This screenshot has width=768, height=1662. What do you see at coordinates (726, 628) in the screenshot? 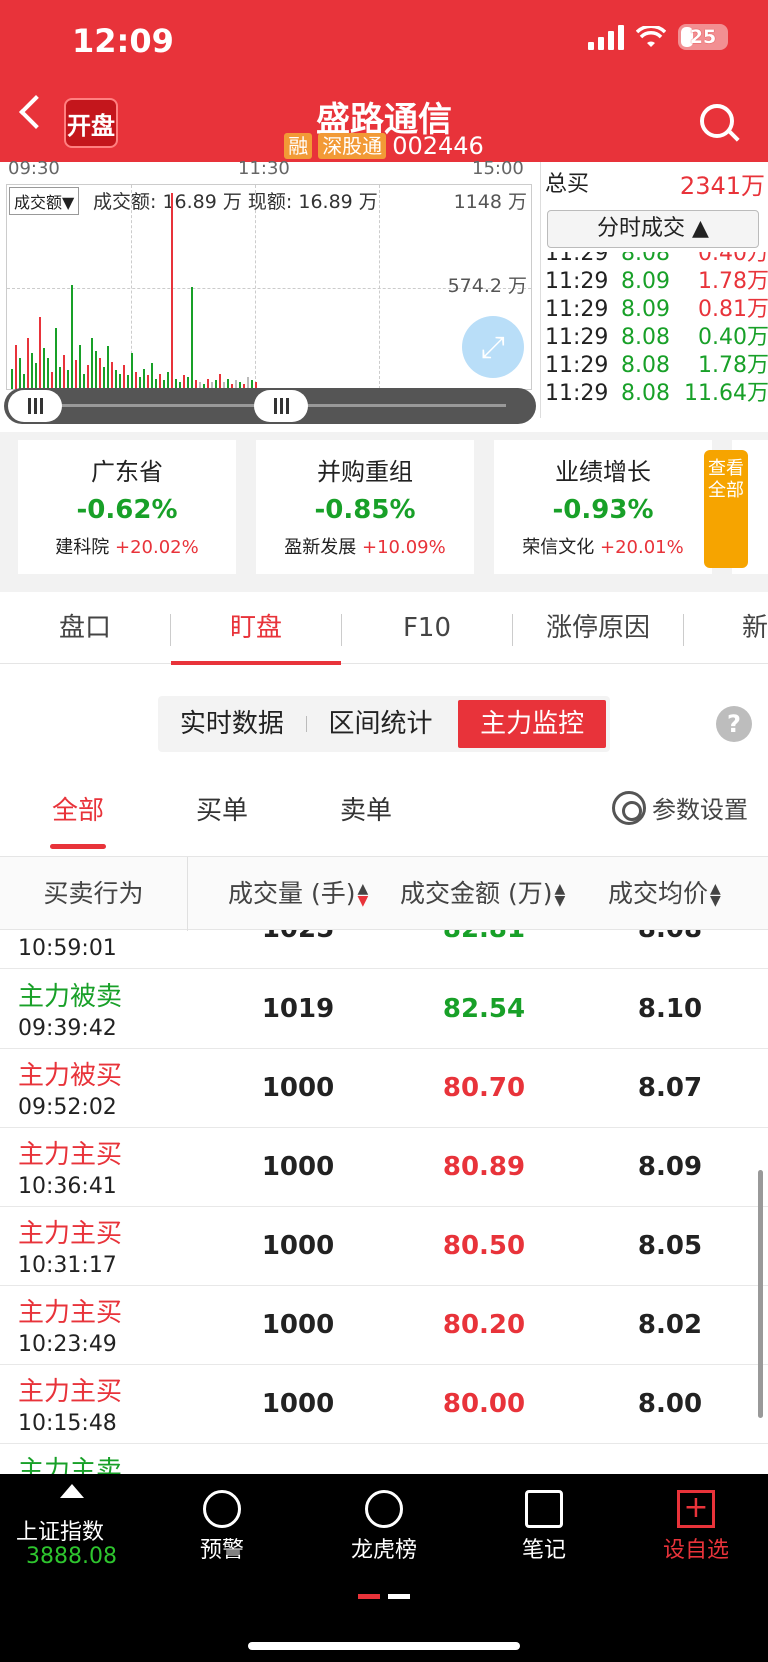
I see `tab-new: 新` at bounding box center [726, 628].